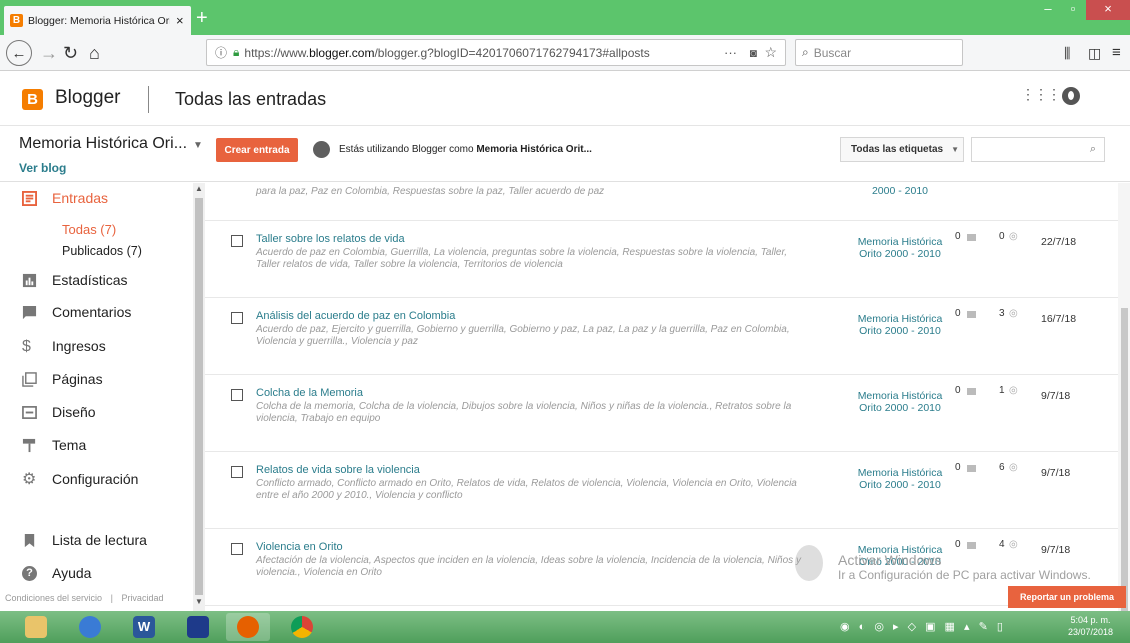  I want to click on search-posts-input: ⌕, so click(1038, 149).